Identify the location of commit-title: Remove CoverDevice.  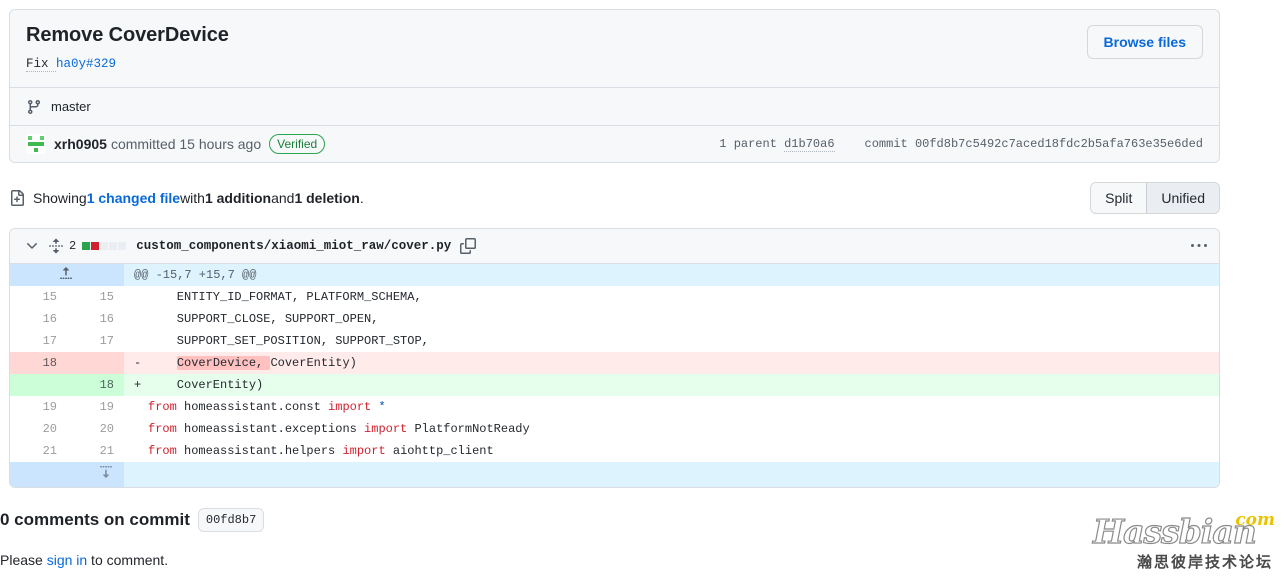
(127, 35).